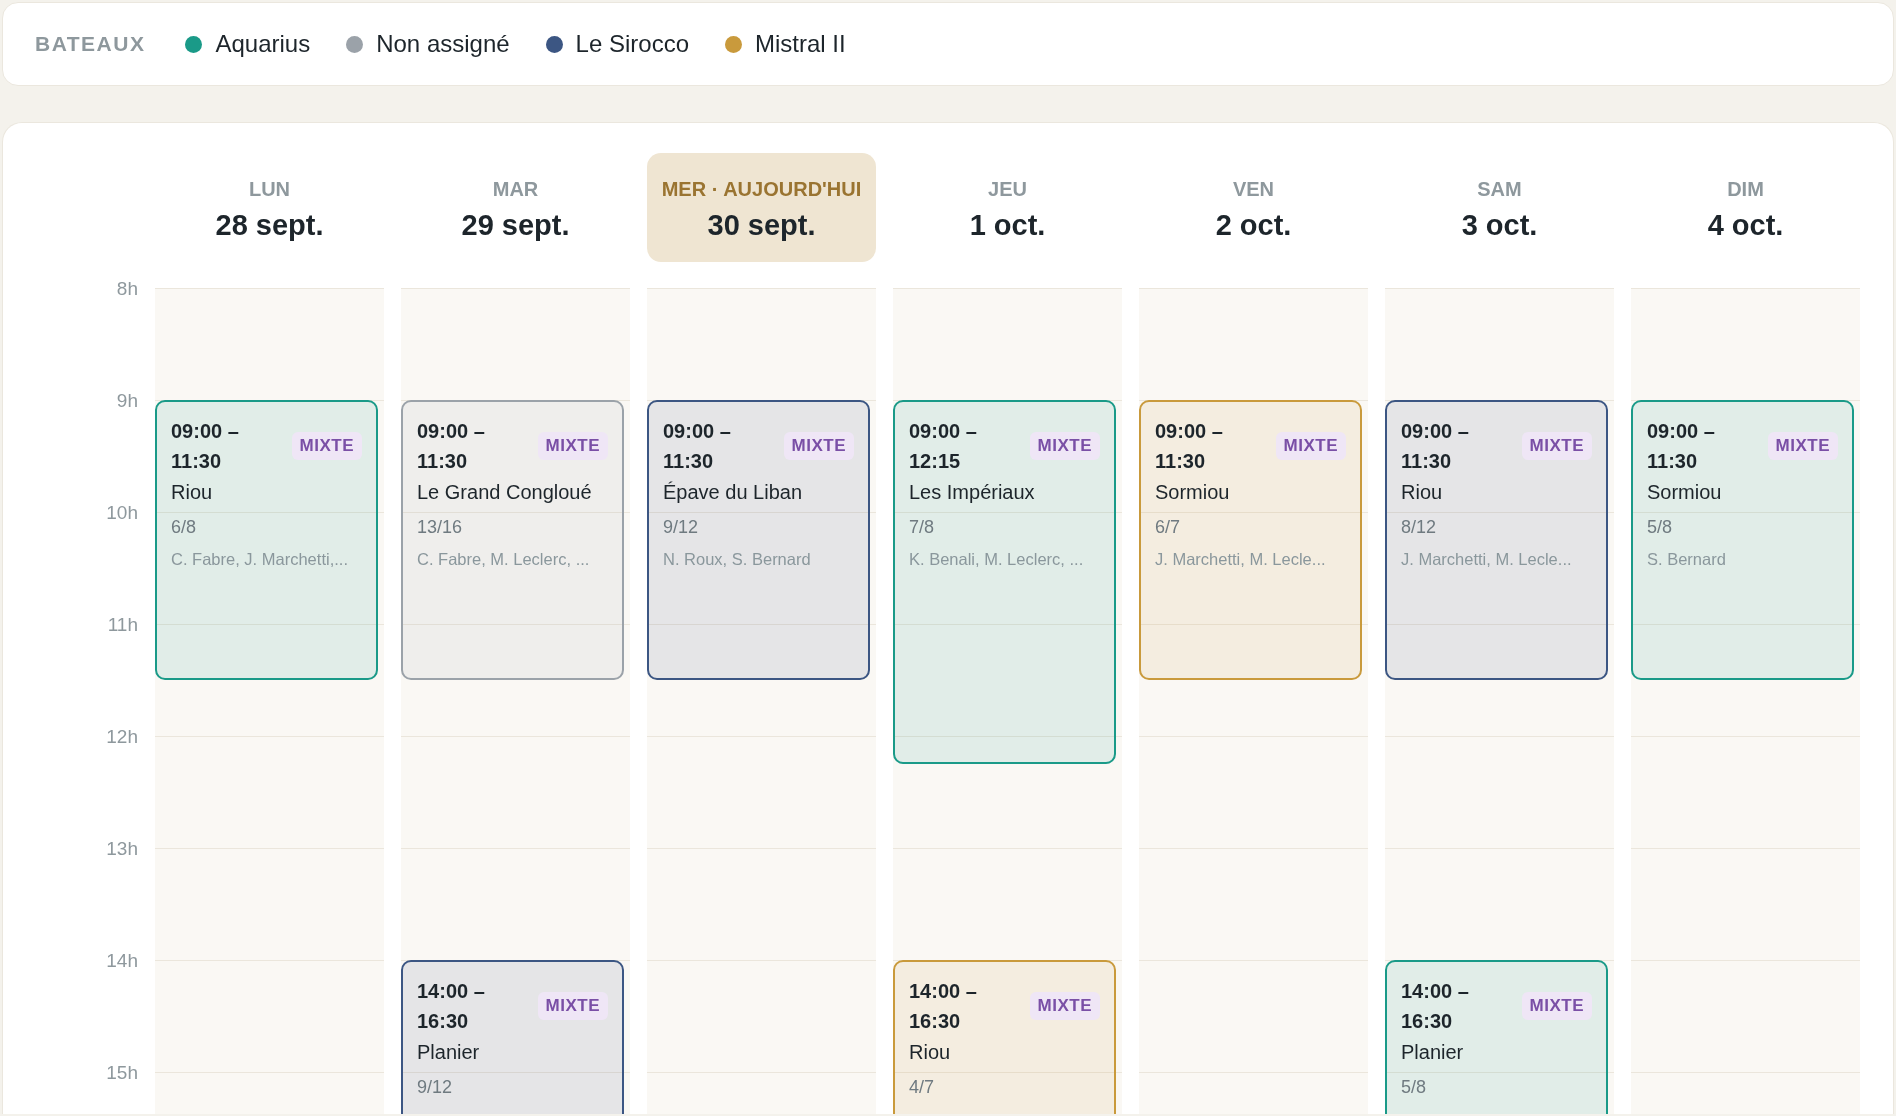 The width and height of the screenshot is (1896, 1116). Describe the element at coordinates (122, 849) in the screenshot. I see `hour-label: 13h` at that location.